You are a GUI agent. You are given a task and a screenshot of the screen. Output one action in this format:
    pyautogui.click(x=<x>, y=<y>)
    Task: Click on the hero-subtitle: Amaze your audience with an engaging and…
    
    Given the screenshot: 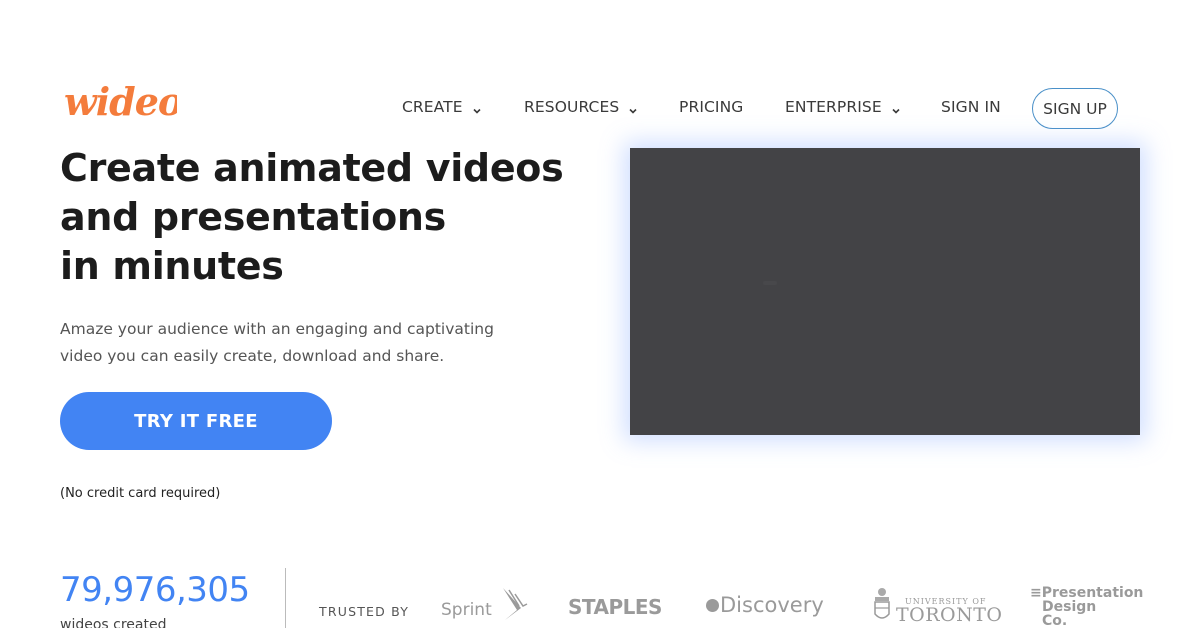 What is the action you would take?
    pyautogui.click(x=277, y=342)
    